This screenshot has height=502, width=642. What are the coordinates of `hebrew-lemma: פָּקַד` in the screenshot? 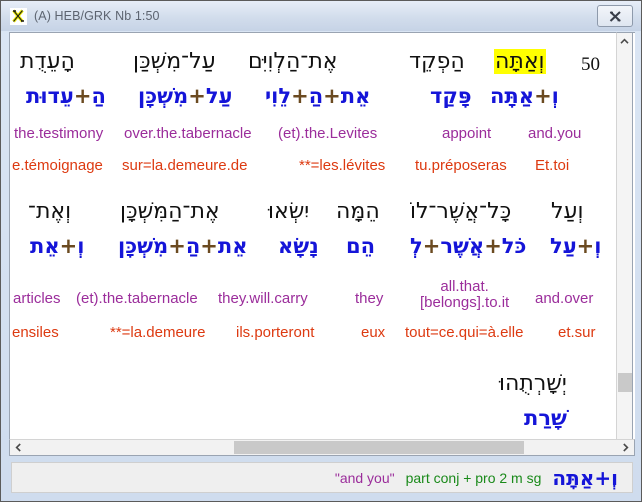 It's located at (451, 96).